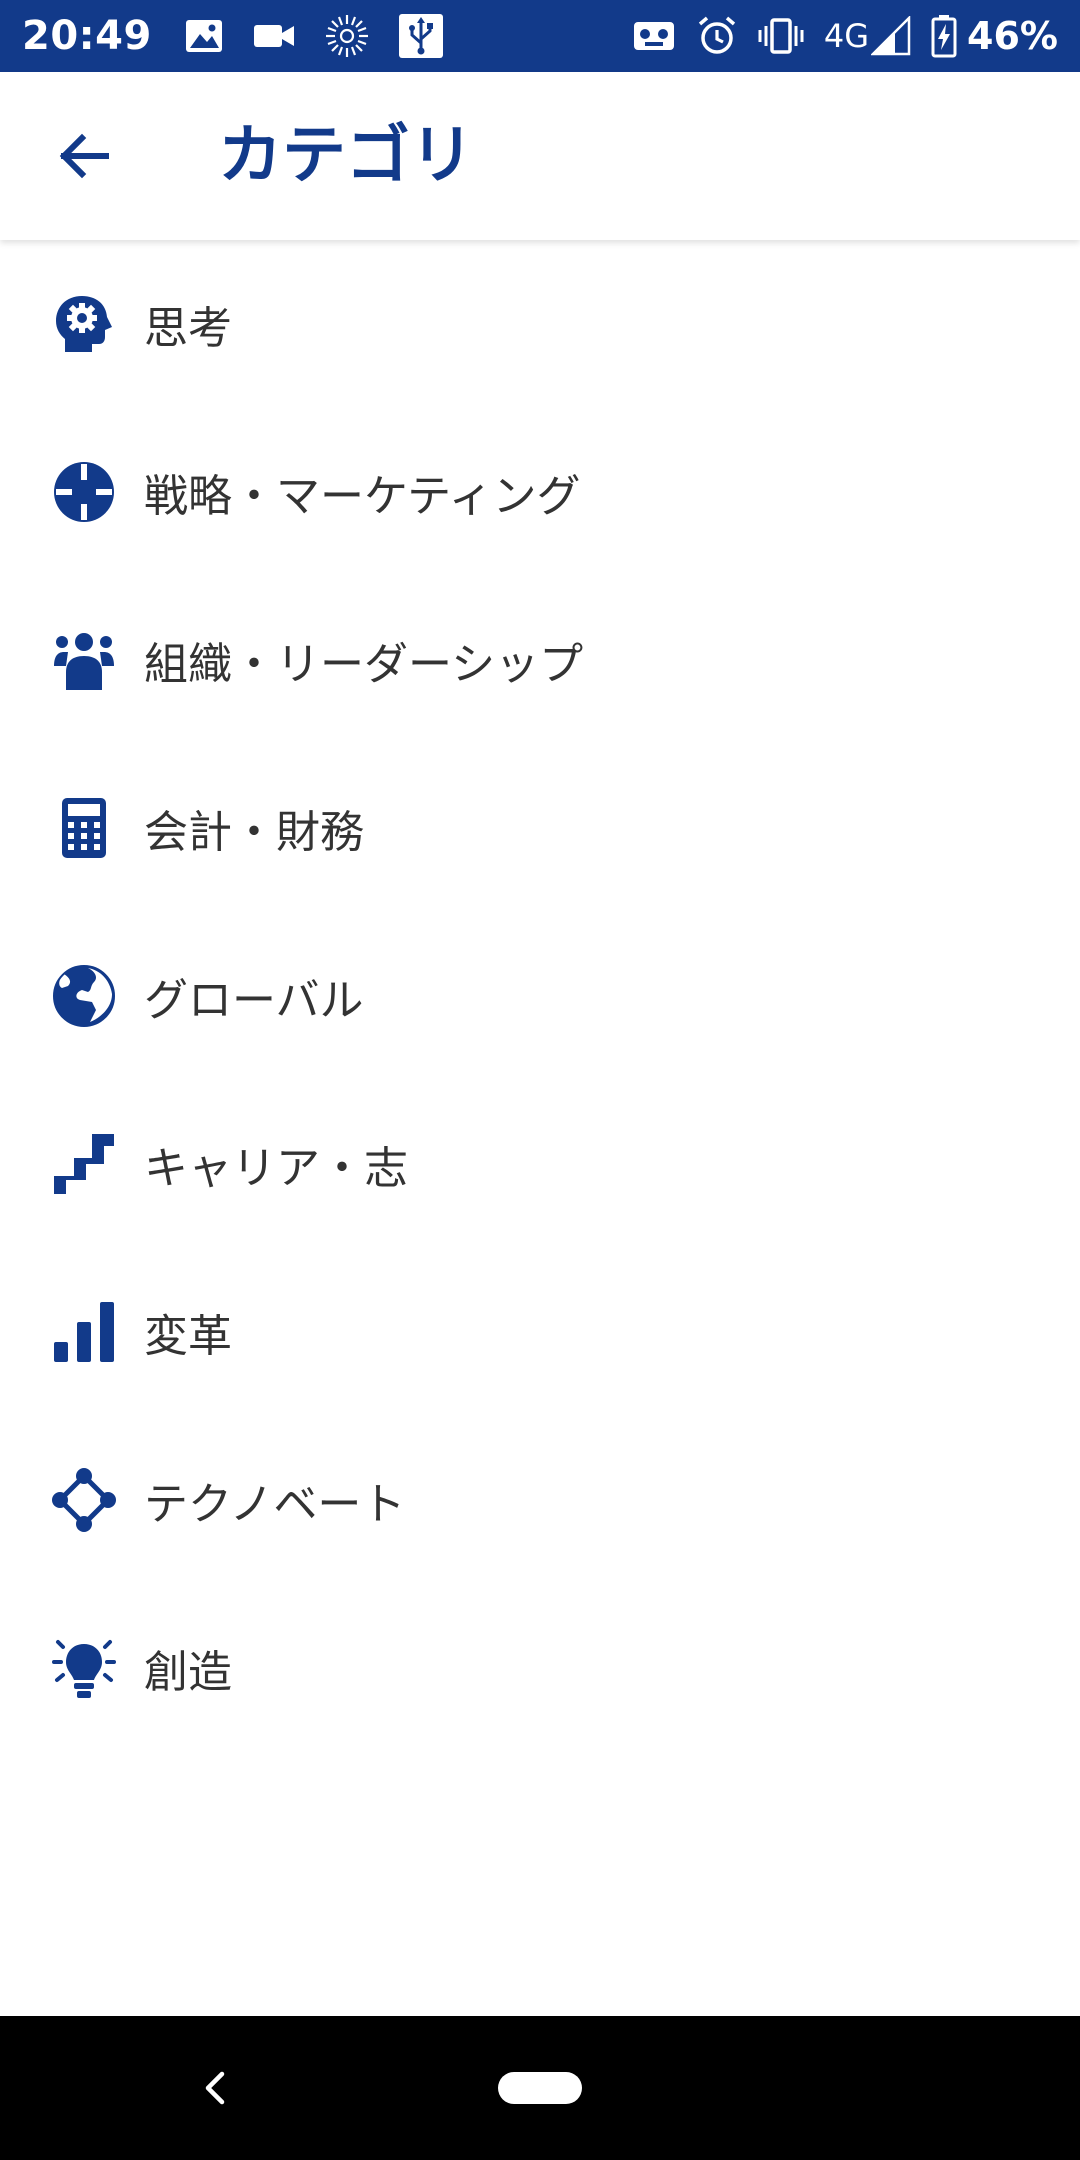 This screenshot has height=2160, width=1080. What do you see at coordinates (188, 1672) in the screenshot?
I see `category-label: 創造` at bounding box center [188, 1672].